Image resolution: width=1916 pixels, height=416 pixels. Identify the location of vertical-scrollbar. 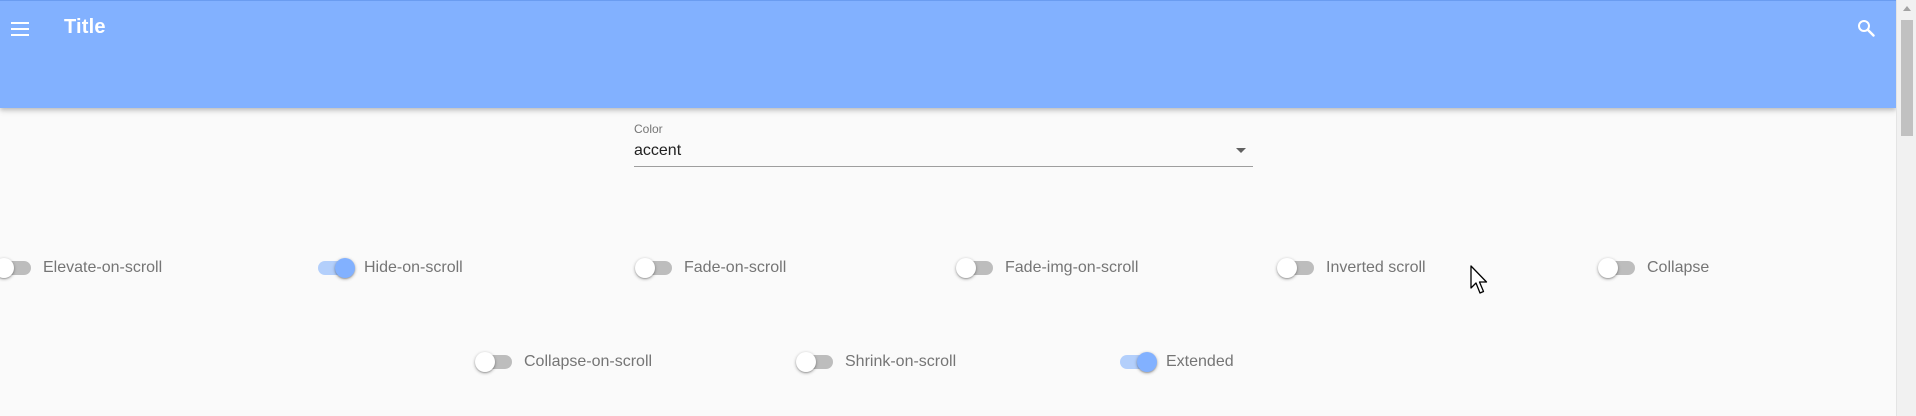
(1906, 208).